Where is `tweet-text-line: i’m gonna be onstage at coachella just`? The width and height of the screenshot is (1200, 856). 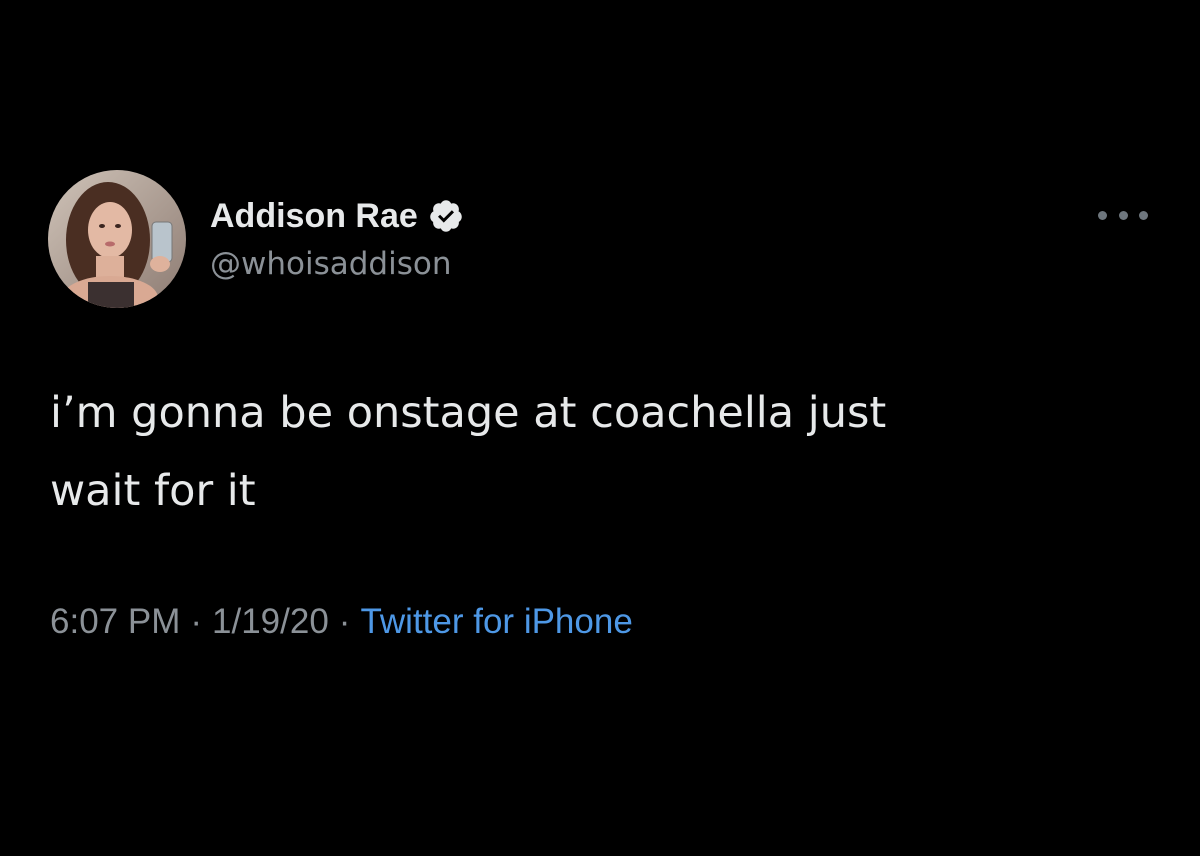
tweet-text-line: i’m gonna be onstage at coachella just is located at coordinates (468, 413).